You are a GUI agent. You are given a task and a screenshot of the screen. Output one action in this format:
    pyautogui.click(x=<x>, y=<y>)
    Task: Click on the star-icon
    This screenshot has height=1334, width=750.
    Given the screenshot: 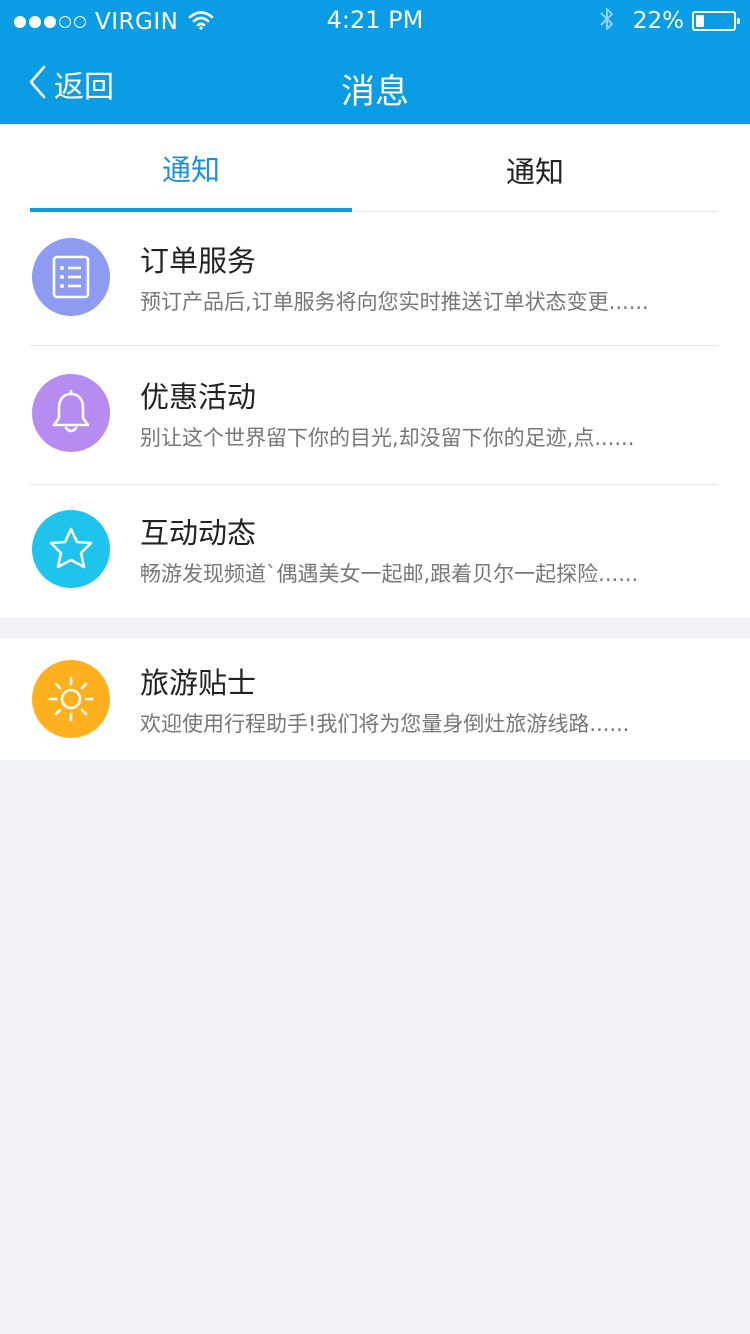 What is the action you would take?
    pyautogui.click(x=71, y=549)
    